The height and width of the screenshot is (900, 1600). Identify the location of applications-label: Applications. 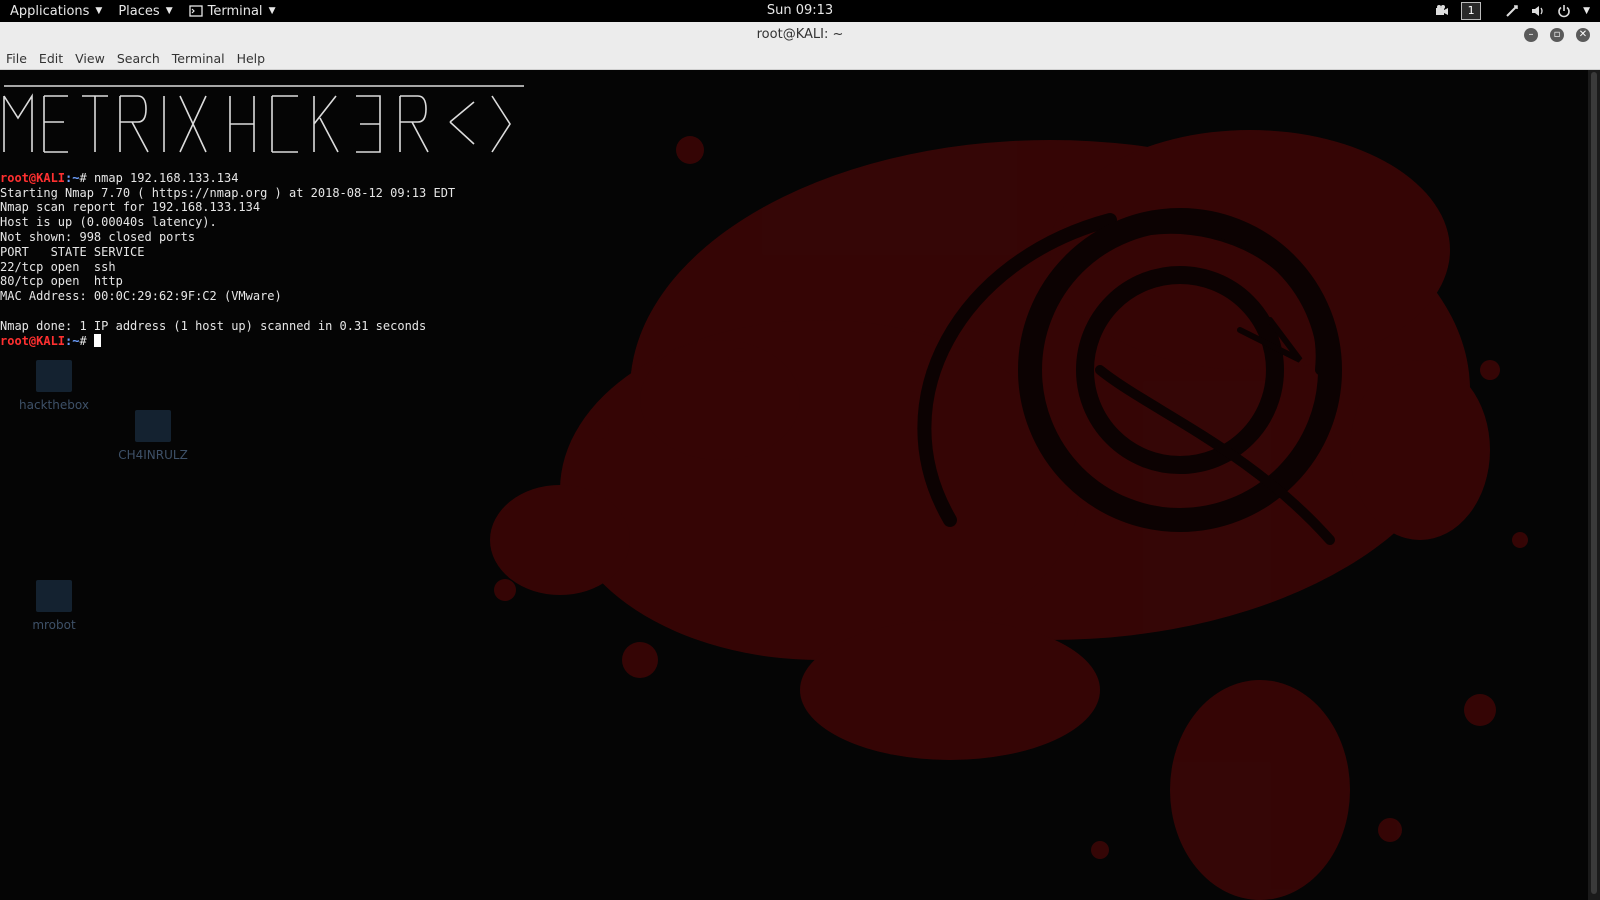
(50, 11).